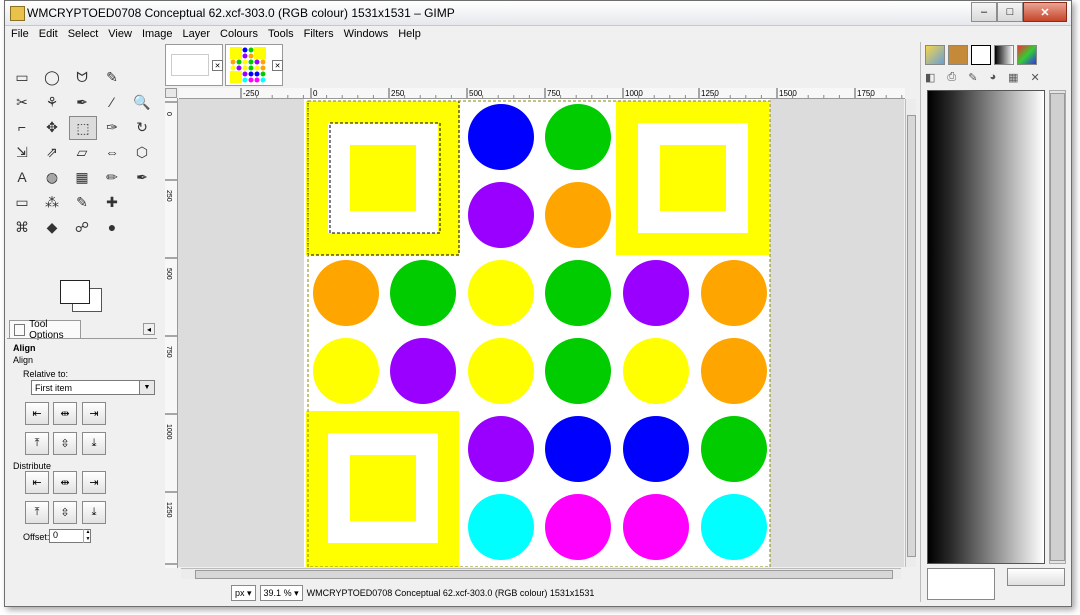 This screenshot has height=615, width=1080. What do you see at coordinates (142, 102) in the screenshot?
I see `zoom-icon: 🔍` at bounding box center [142, 102].